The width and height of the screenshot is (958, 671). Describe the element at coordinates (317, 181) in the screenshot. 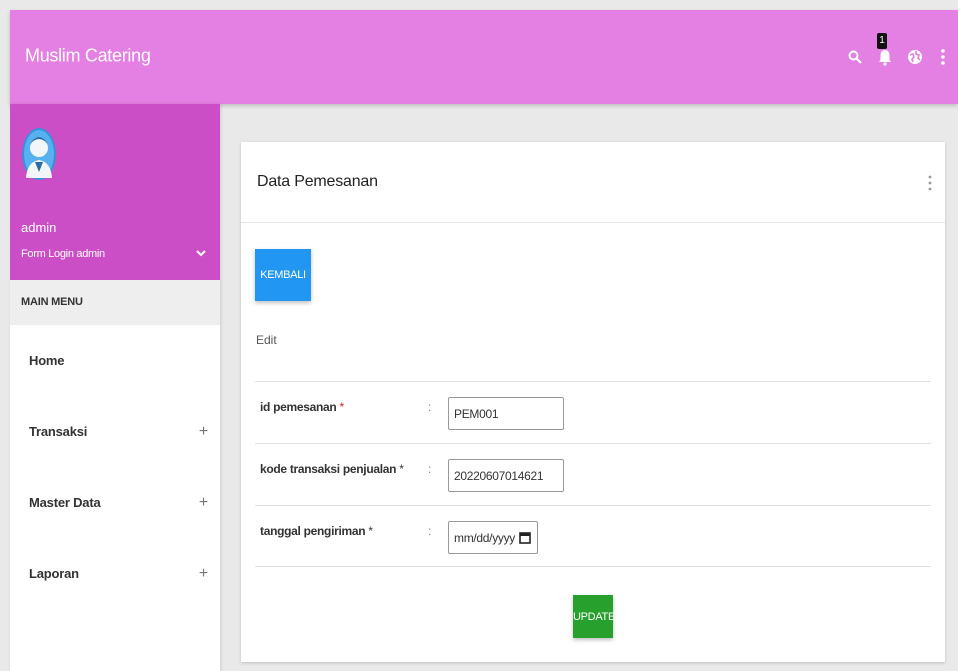

I see `card-title: Data Pemesanan` at that location.